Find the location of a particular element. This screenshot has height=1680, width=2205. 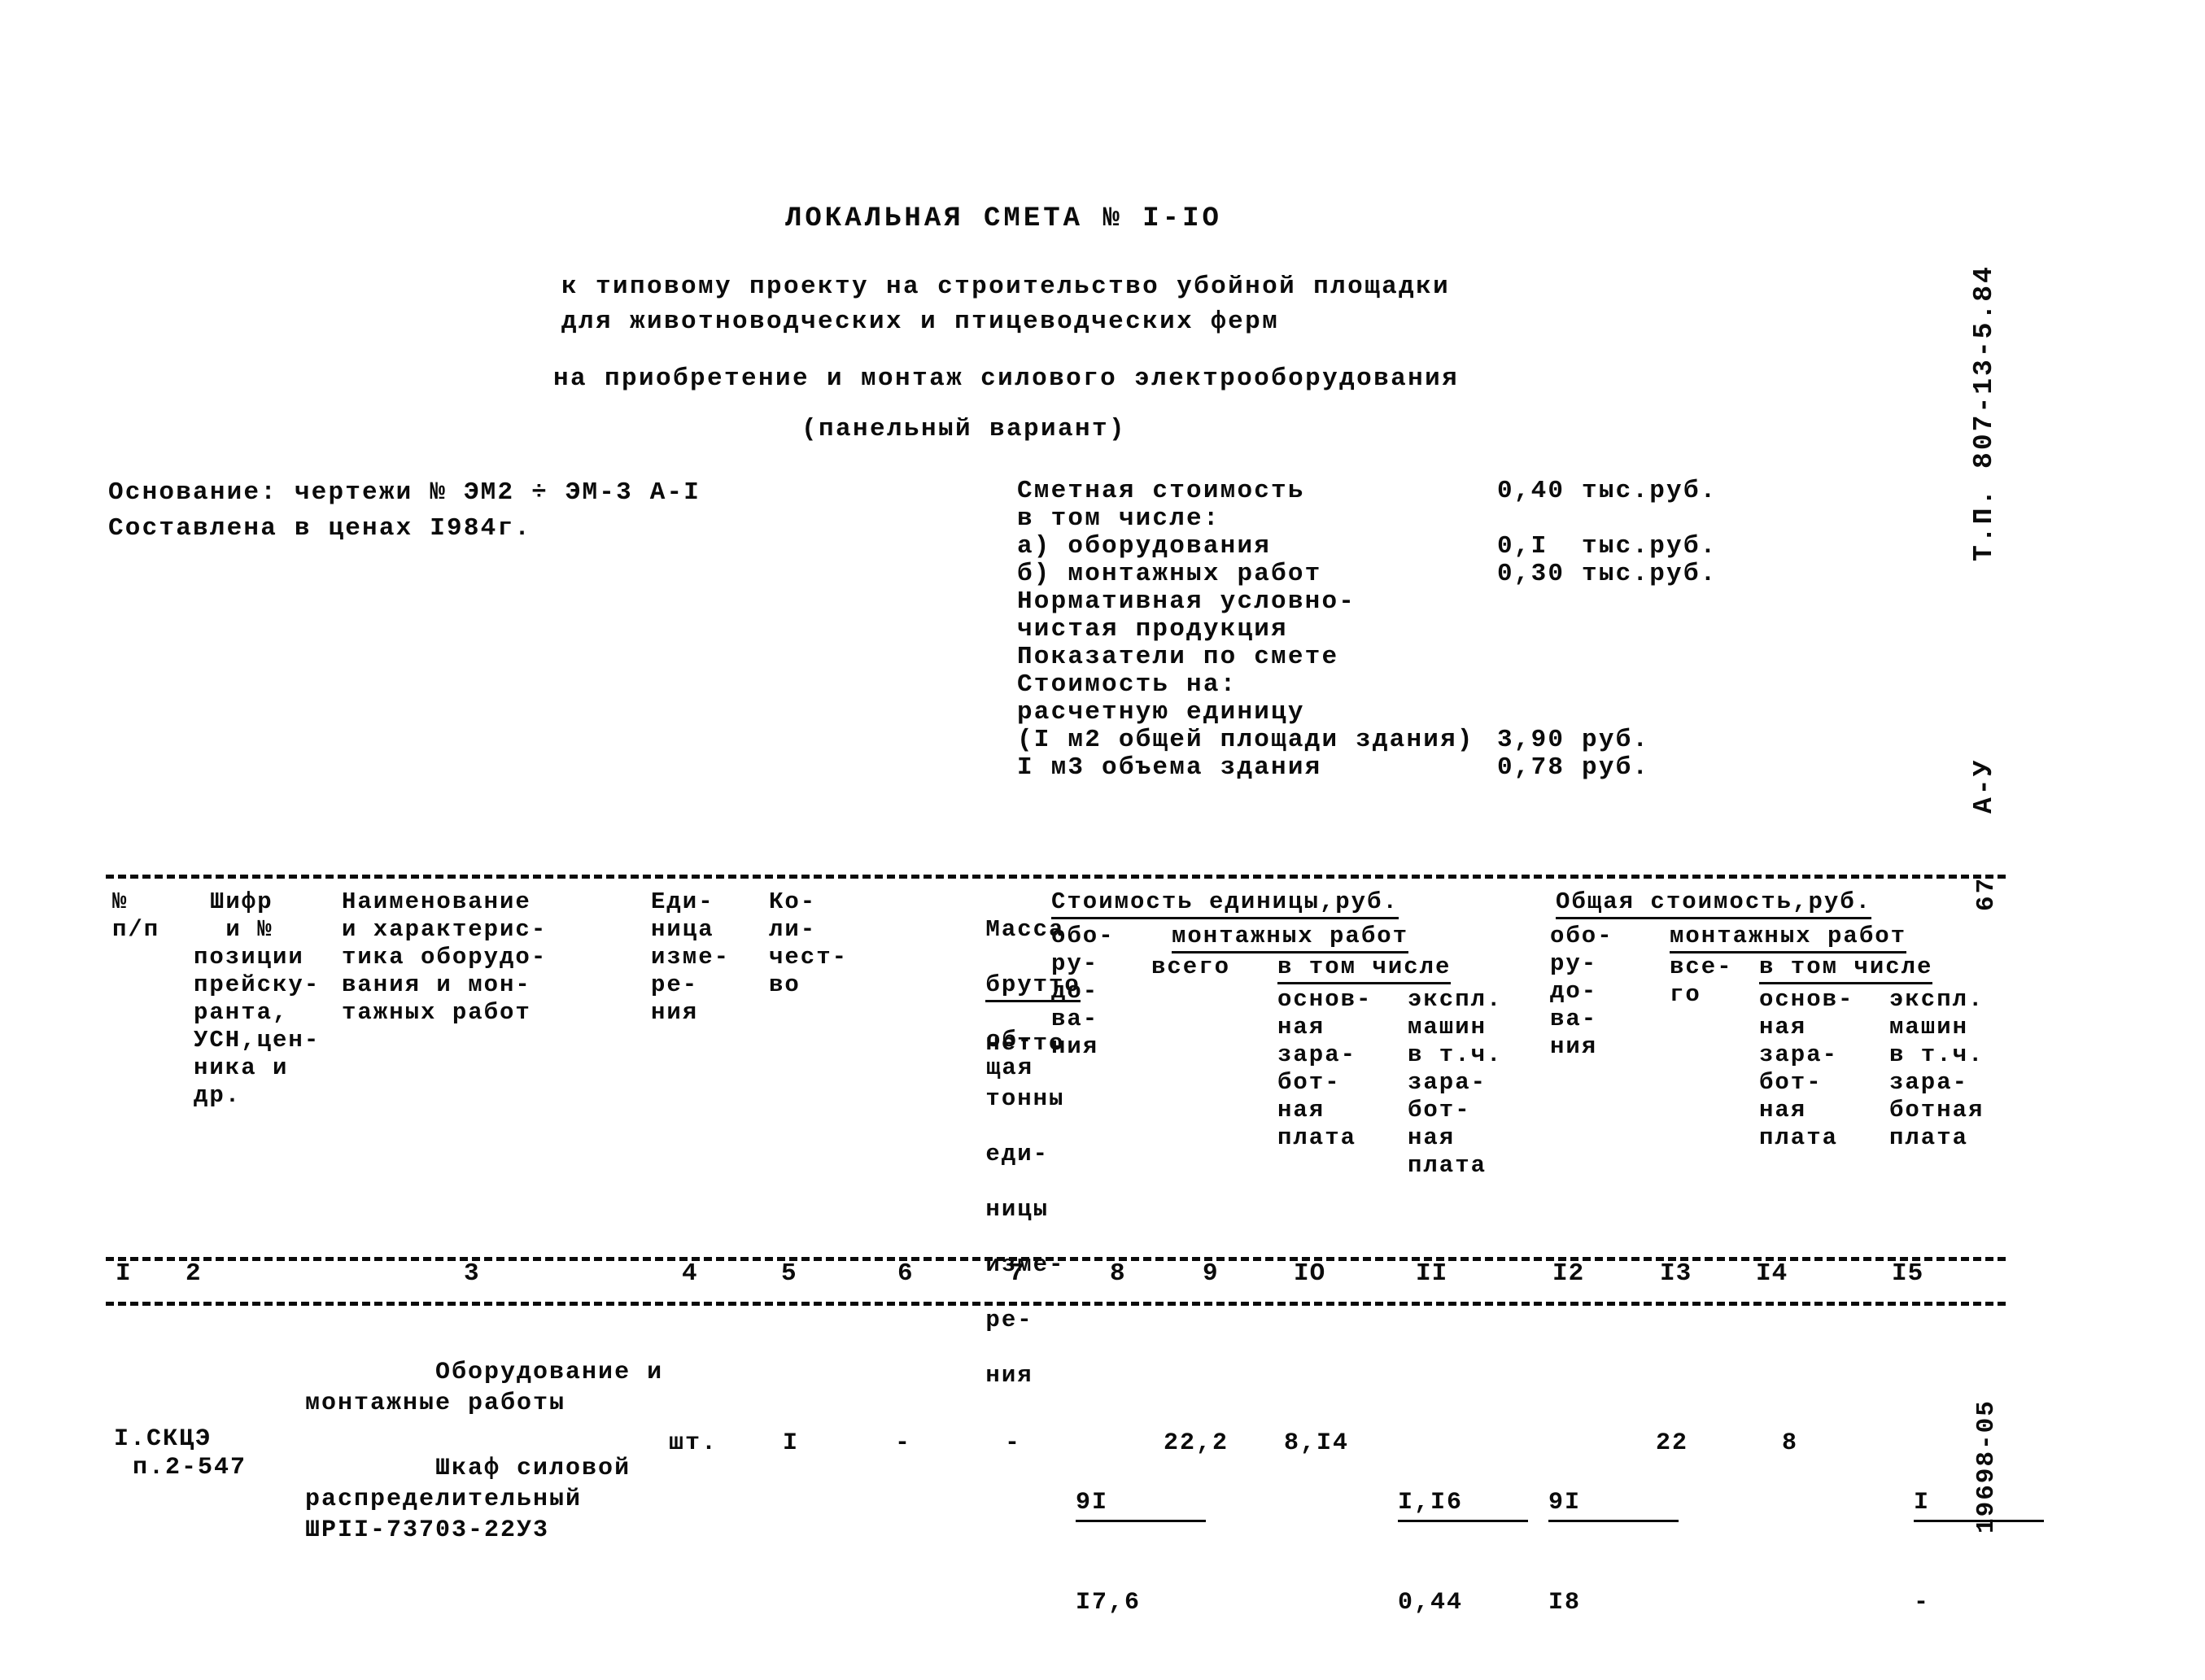

header-col-1: № п/п is located at coordinates (136, 916).